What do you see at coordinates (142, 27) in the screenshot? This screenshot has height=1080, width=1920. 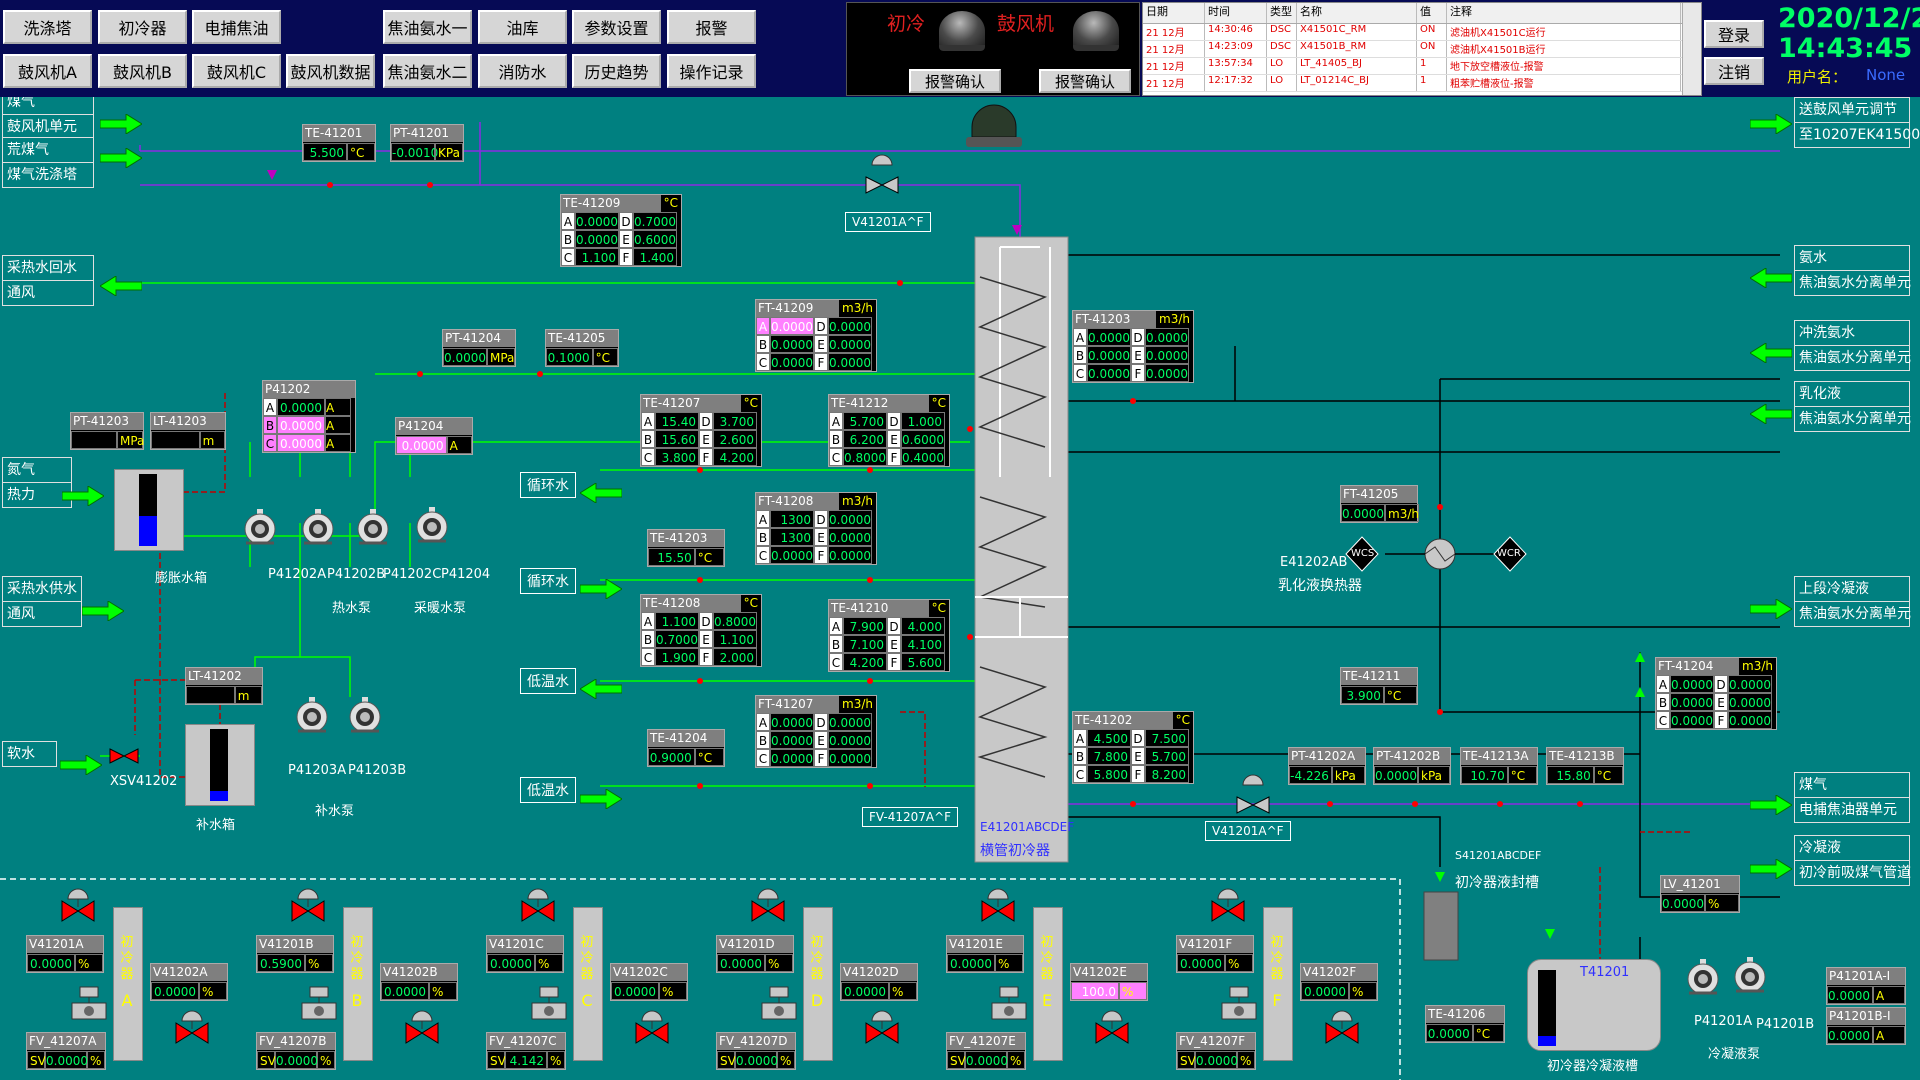 I see `nav-button-1: 初冷器` at bounding box center [142, 27].